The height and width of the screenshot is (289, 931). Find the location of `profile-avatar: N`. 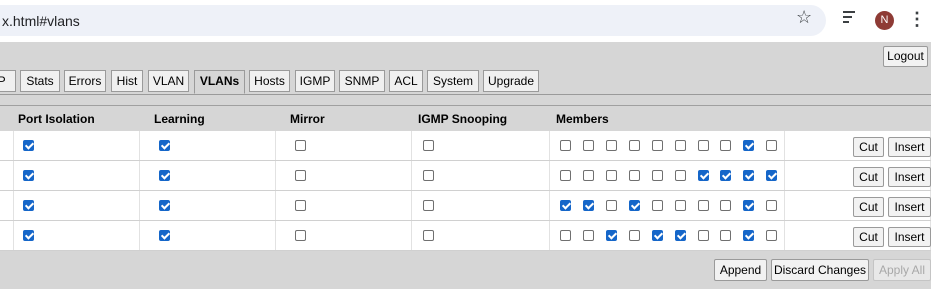

profile-avatar: N is located at coordinates (884, 20).